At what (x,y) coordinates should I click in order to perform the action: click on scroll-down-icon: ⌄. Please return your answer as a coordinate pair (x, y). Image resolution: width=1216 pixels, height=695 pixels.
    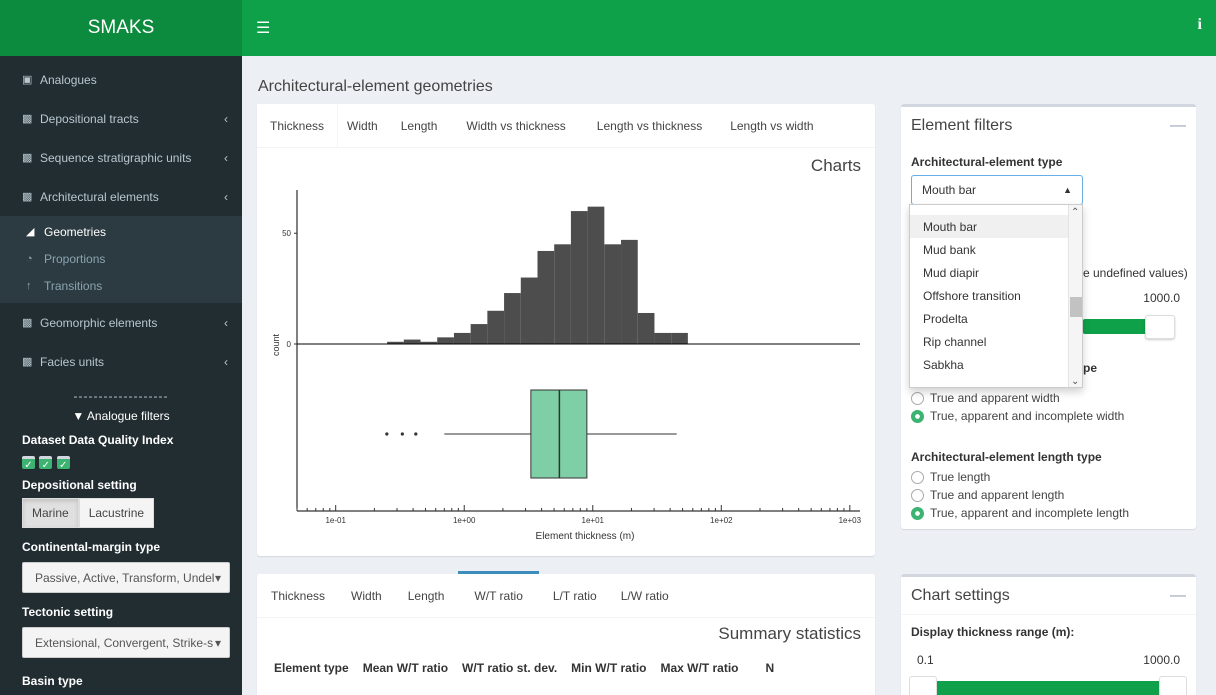
    Looking at the image, I should click on (1075, 381).